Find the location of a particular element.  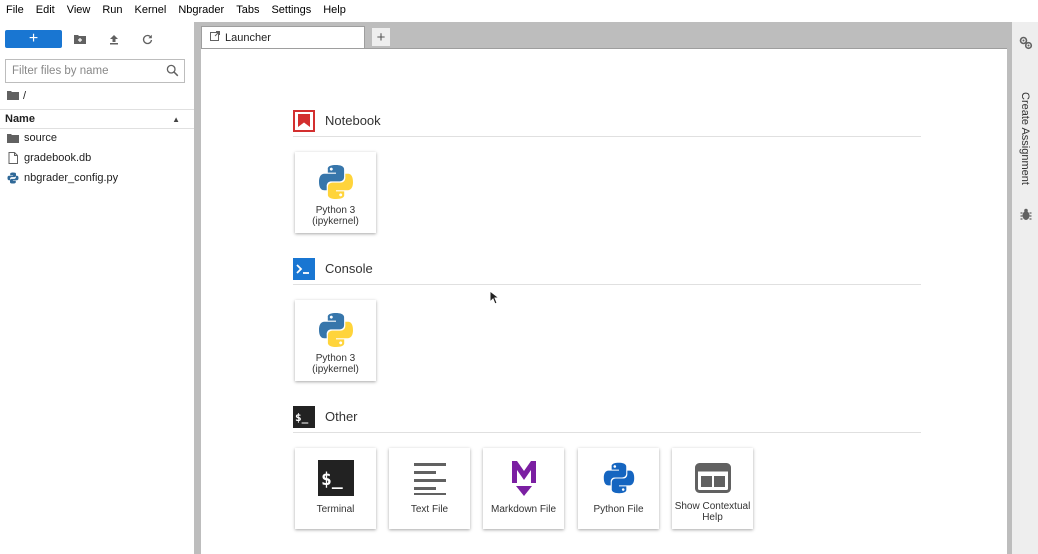

refresh-icon is located at coordinates (147, 39).